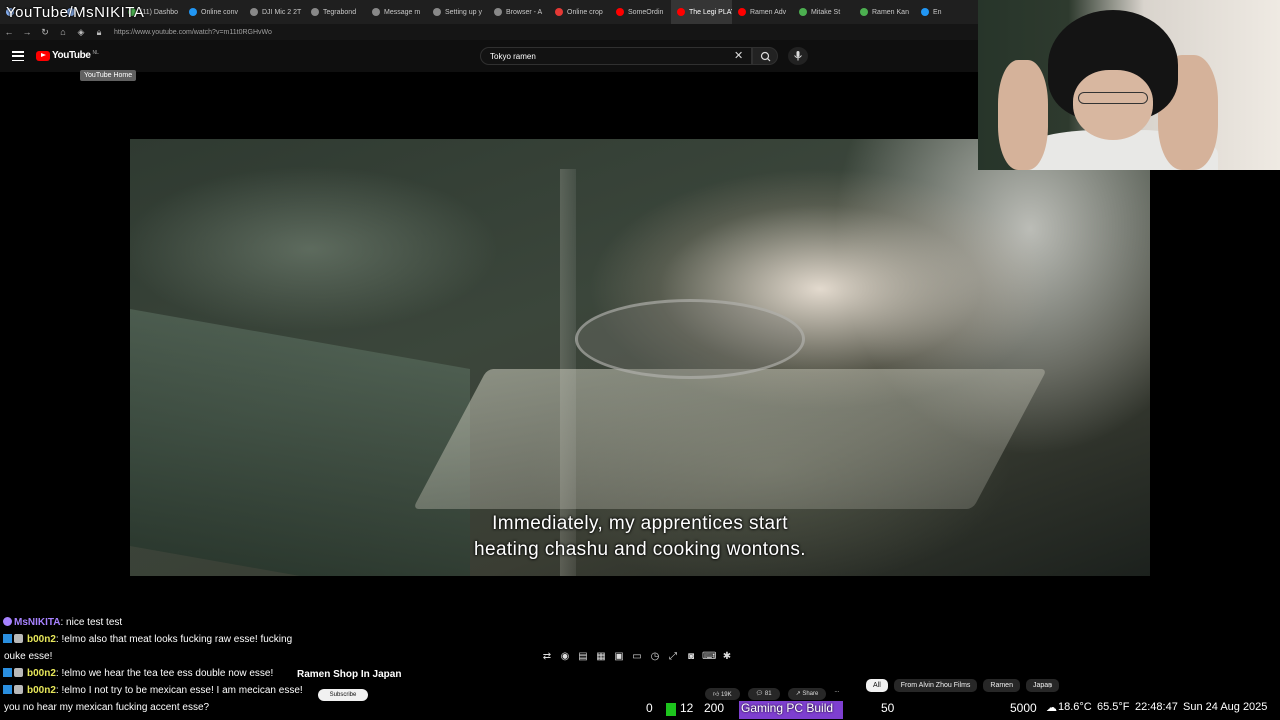  I want to click on browser-tab: The Legi PLAYING✕, so click(701, 12).